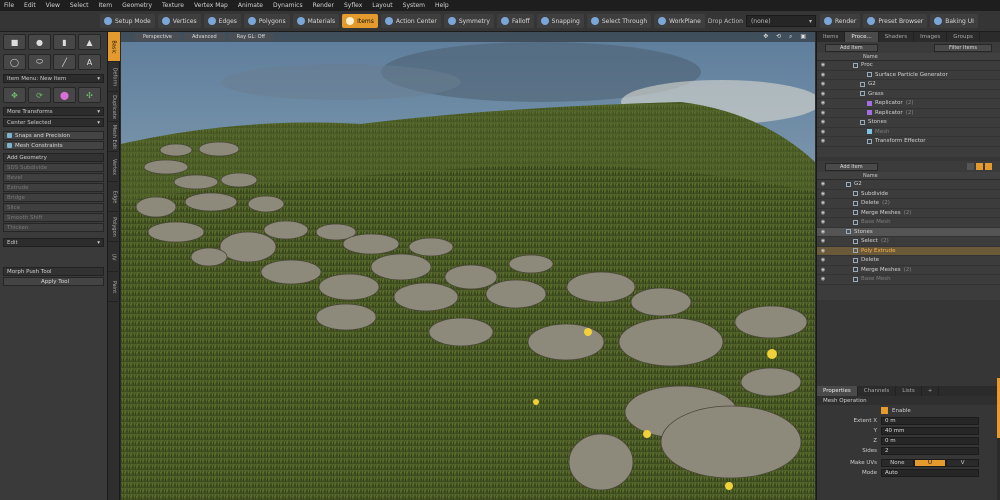 This screenshot has height=500, width=1000. I want to click on tab-groups: Groups, so click(963, 37).